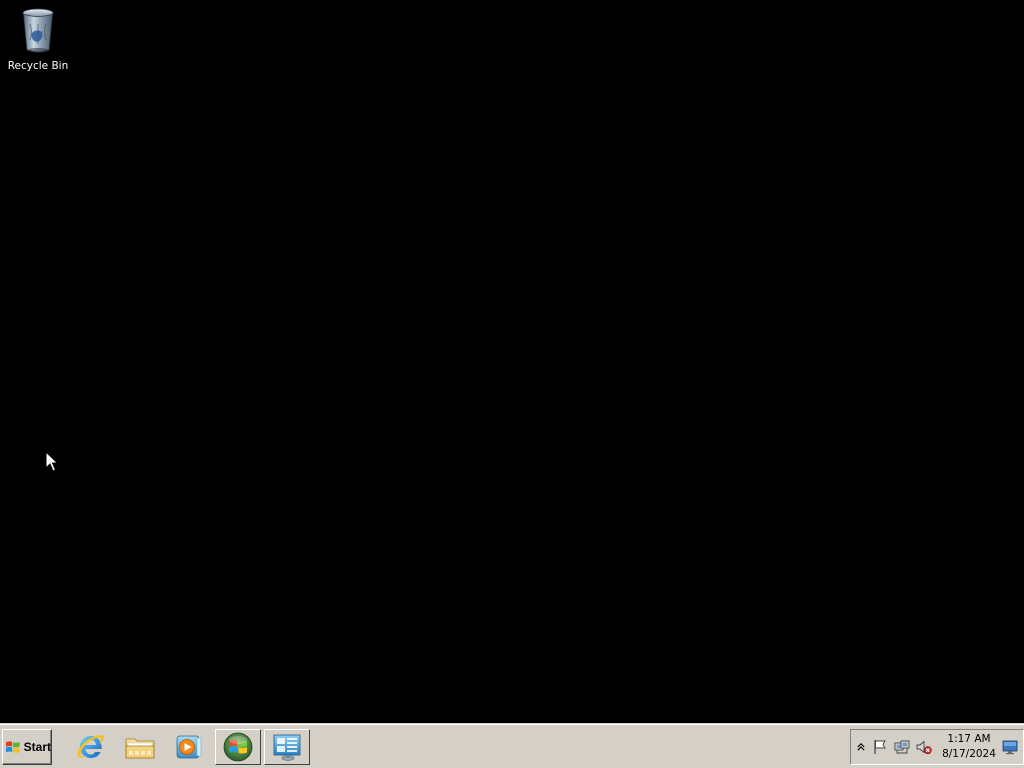 This screenshot has height=768, width=1024. I want to click on chevron-up-icon, so click(861, 747).